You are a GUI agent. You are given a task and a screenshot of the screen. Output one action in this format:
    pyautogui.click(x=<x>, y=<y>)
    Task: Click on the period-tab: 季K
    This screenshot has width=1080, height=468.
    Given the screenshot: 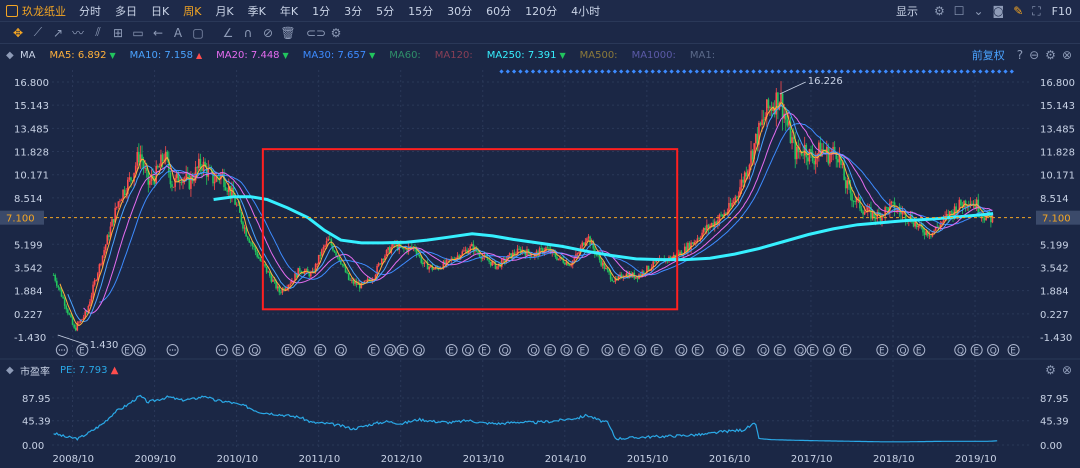 What is the action you would take?
    pyautogui.click(x=257, y=11)
    